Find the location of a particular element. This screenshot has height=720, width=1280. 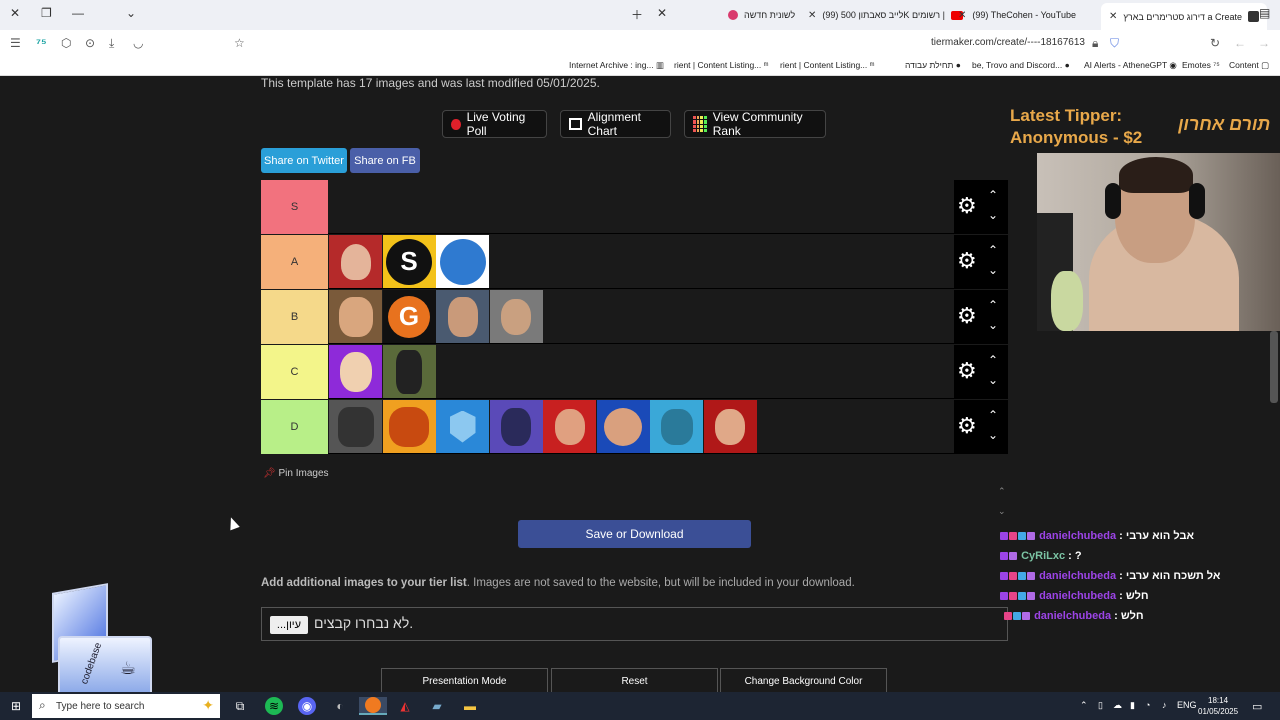

steam-icon: ◐ is located at coordinates (340, 706).